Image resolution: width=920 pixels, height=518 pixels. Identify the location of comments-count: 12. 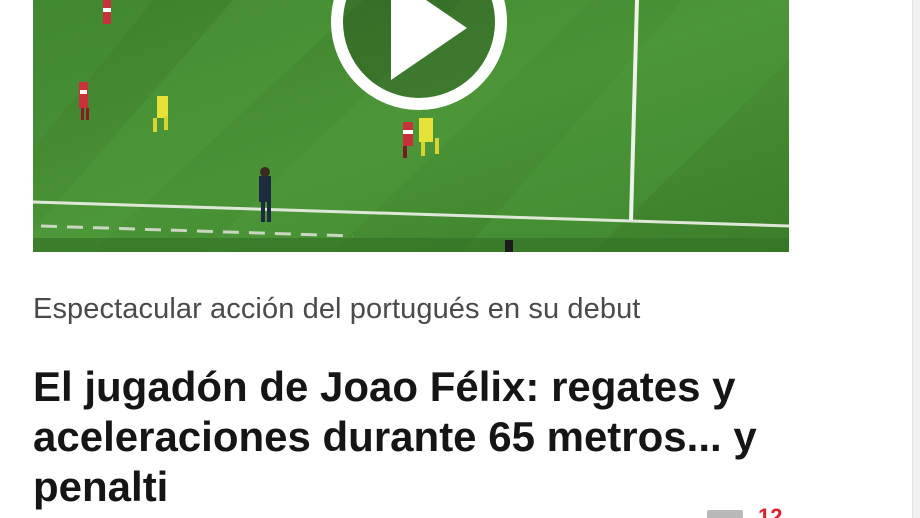
(770, 512).